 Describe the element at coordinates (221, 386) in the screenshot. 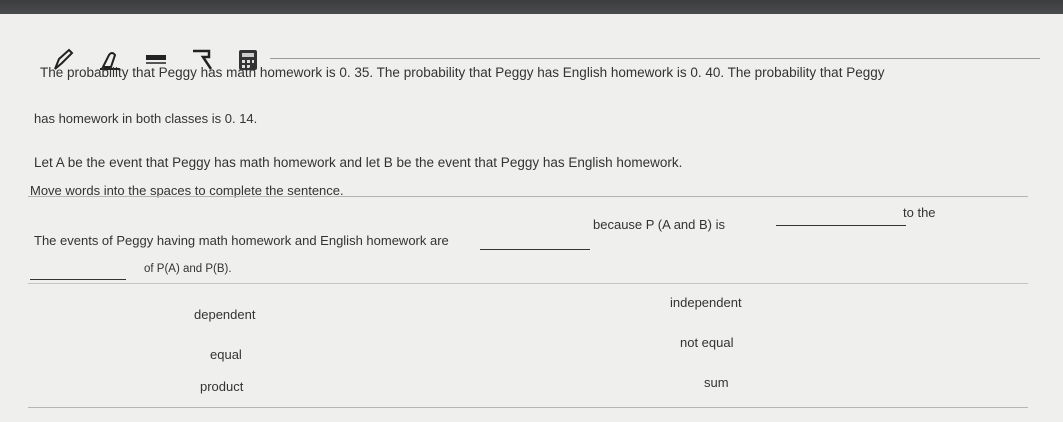

I see `choice-product: product` at that location.